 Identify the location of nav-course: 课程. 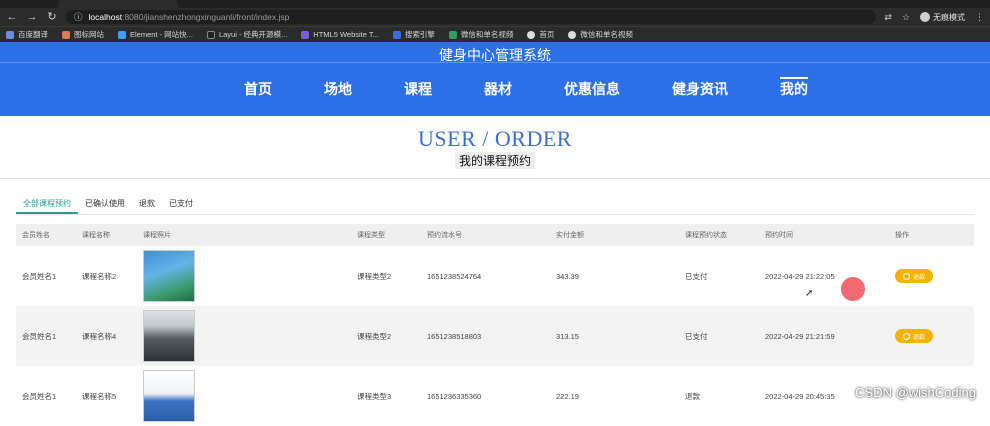
(418, 89).